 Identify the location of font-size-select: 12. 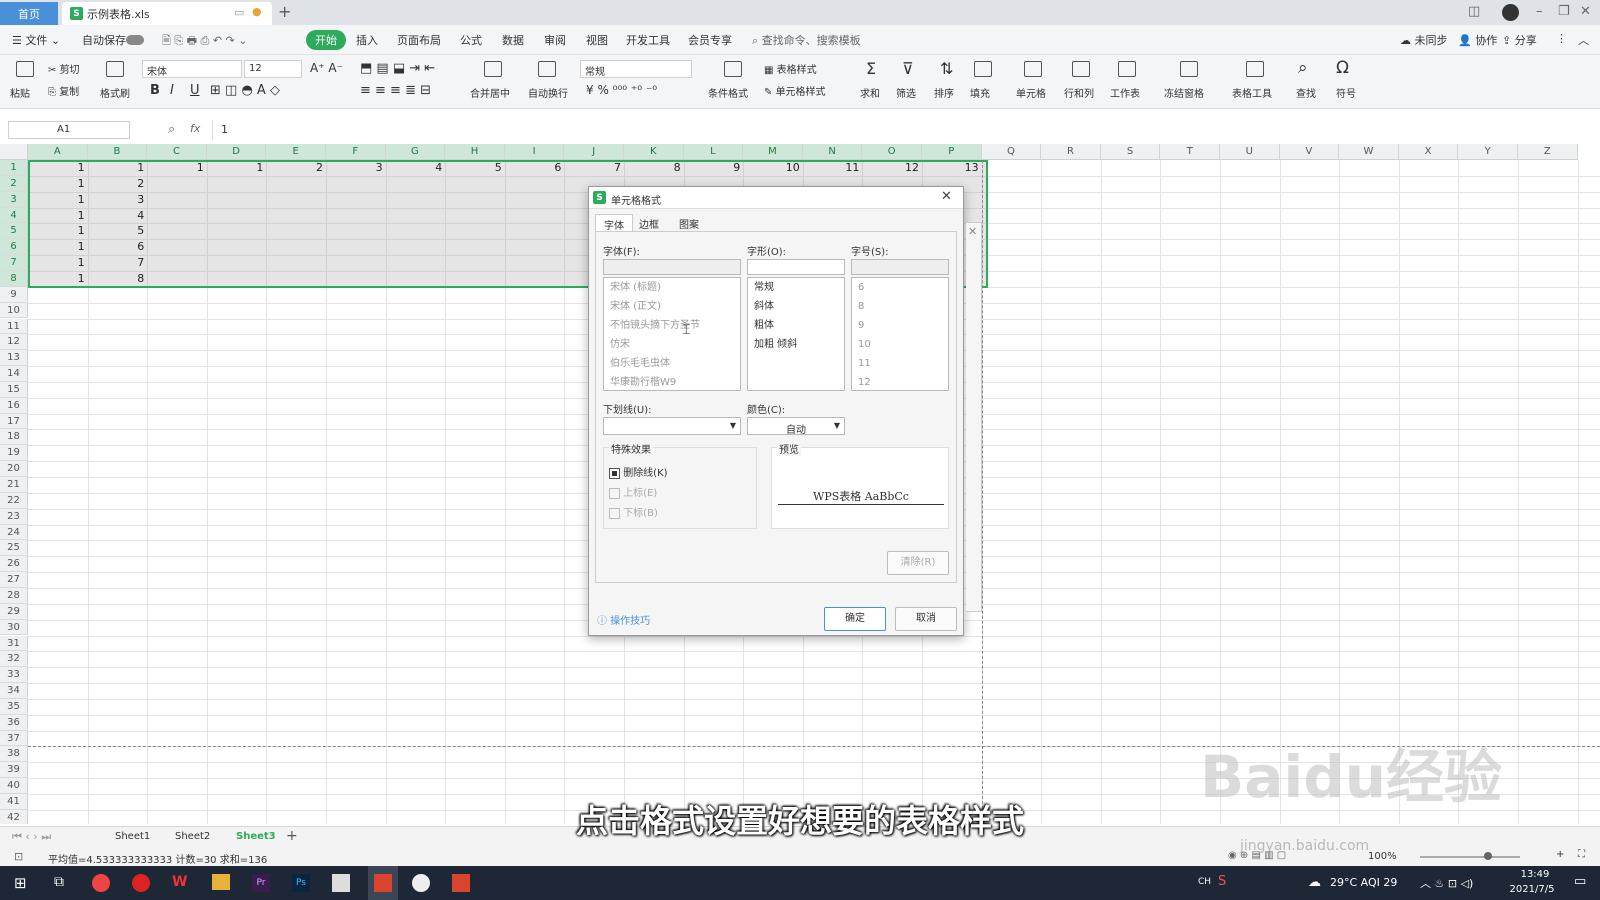
(273, 69).